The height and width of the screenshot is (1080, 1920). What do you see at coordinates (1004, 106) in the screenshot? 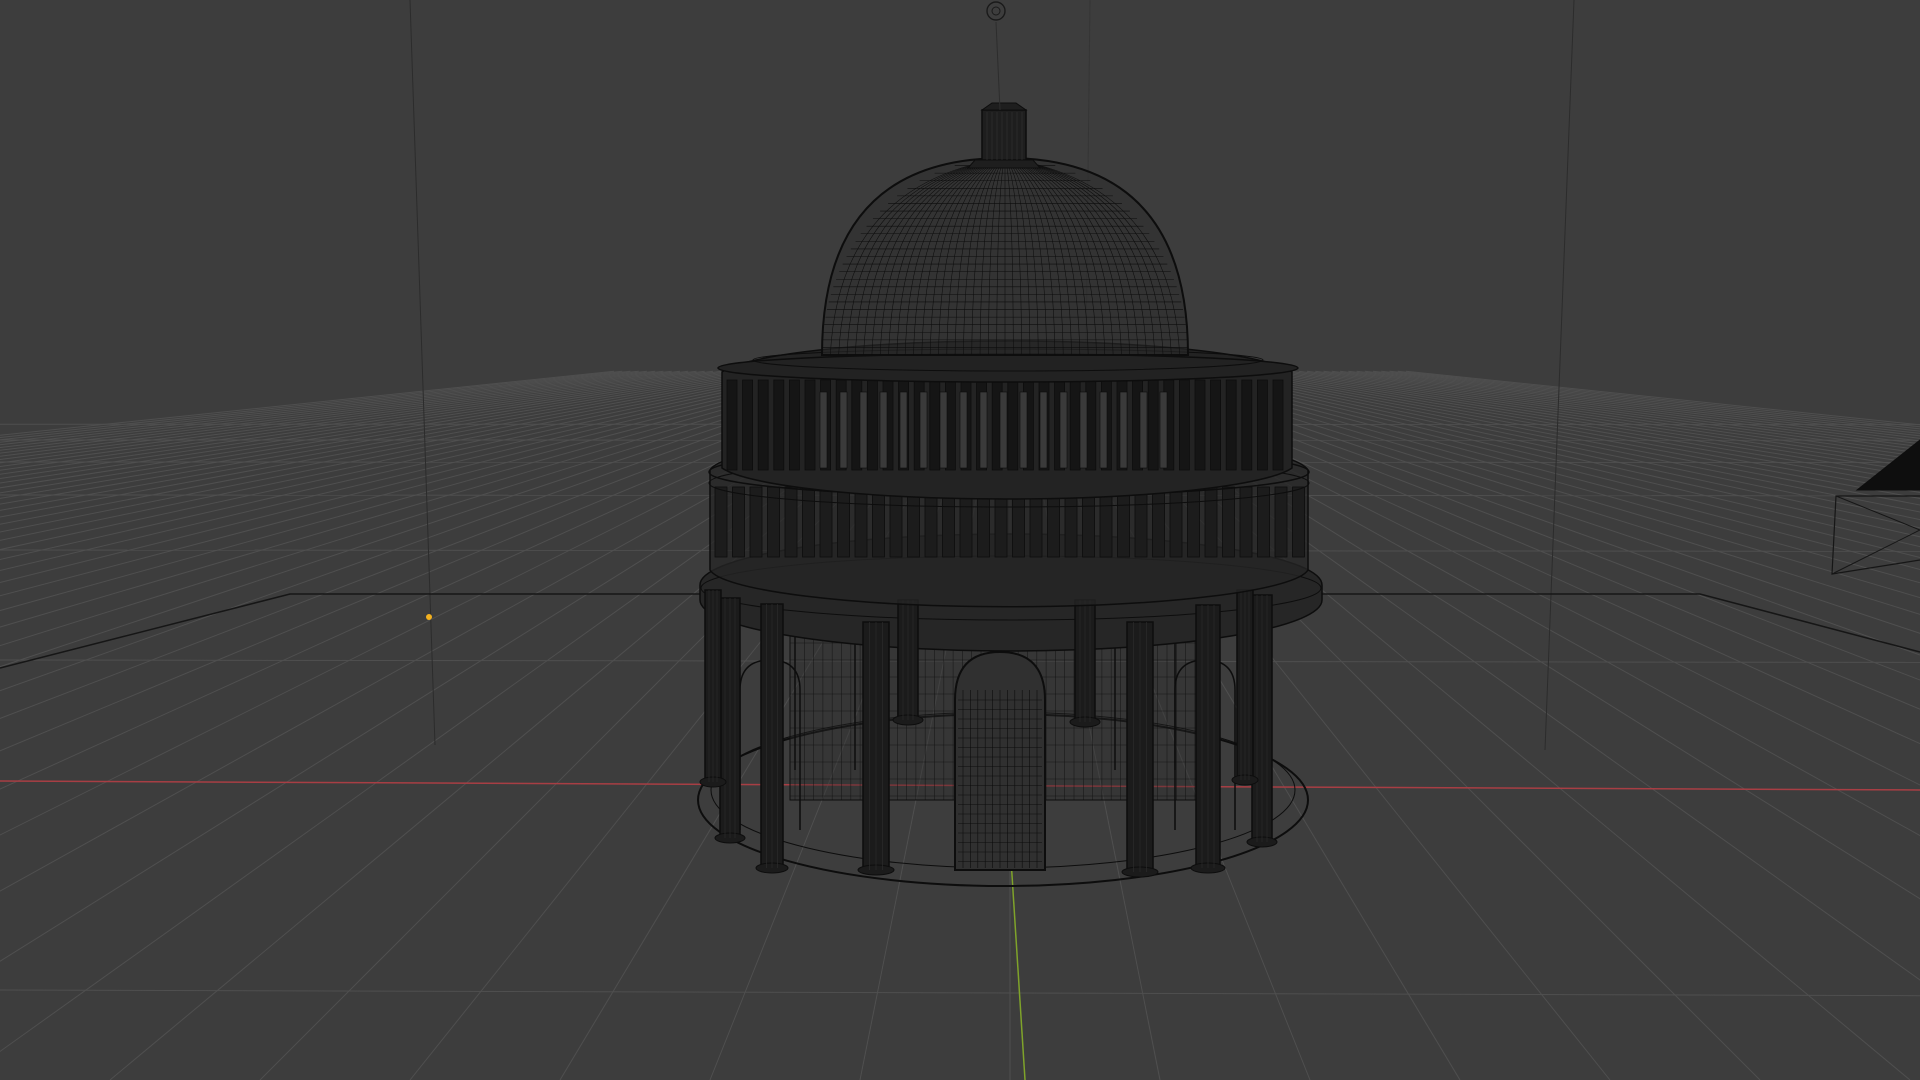
I see `lantern-cap` at bounding box center [1004, 106].